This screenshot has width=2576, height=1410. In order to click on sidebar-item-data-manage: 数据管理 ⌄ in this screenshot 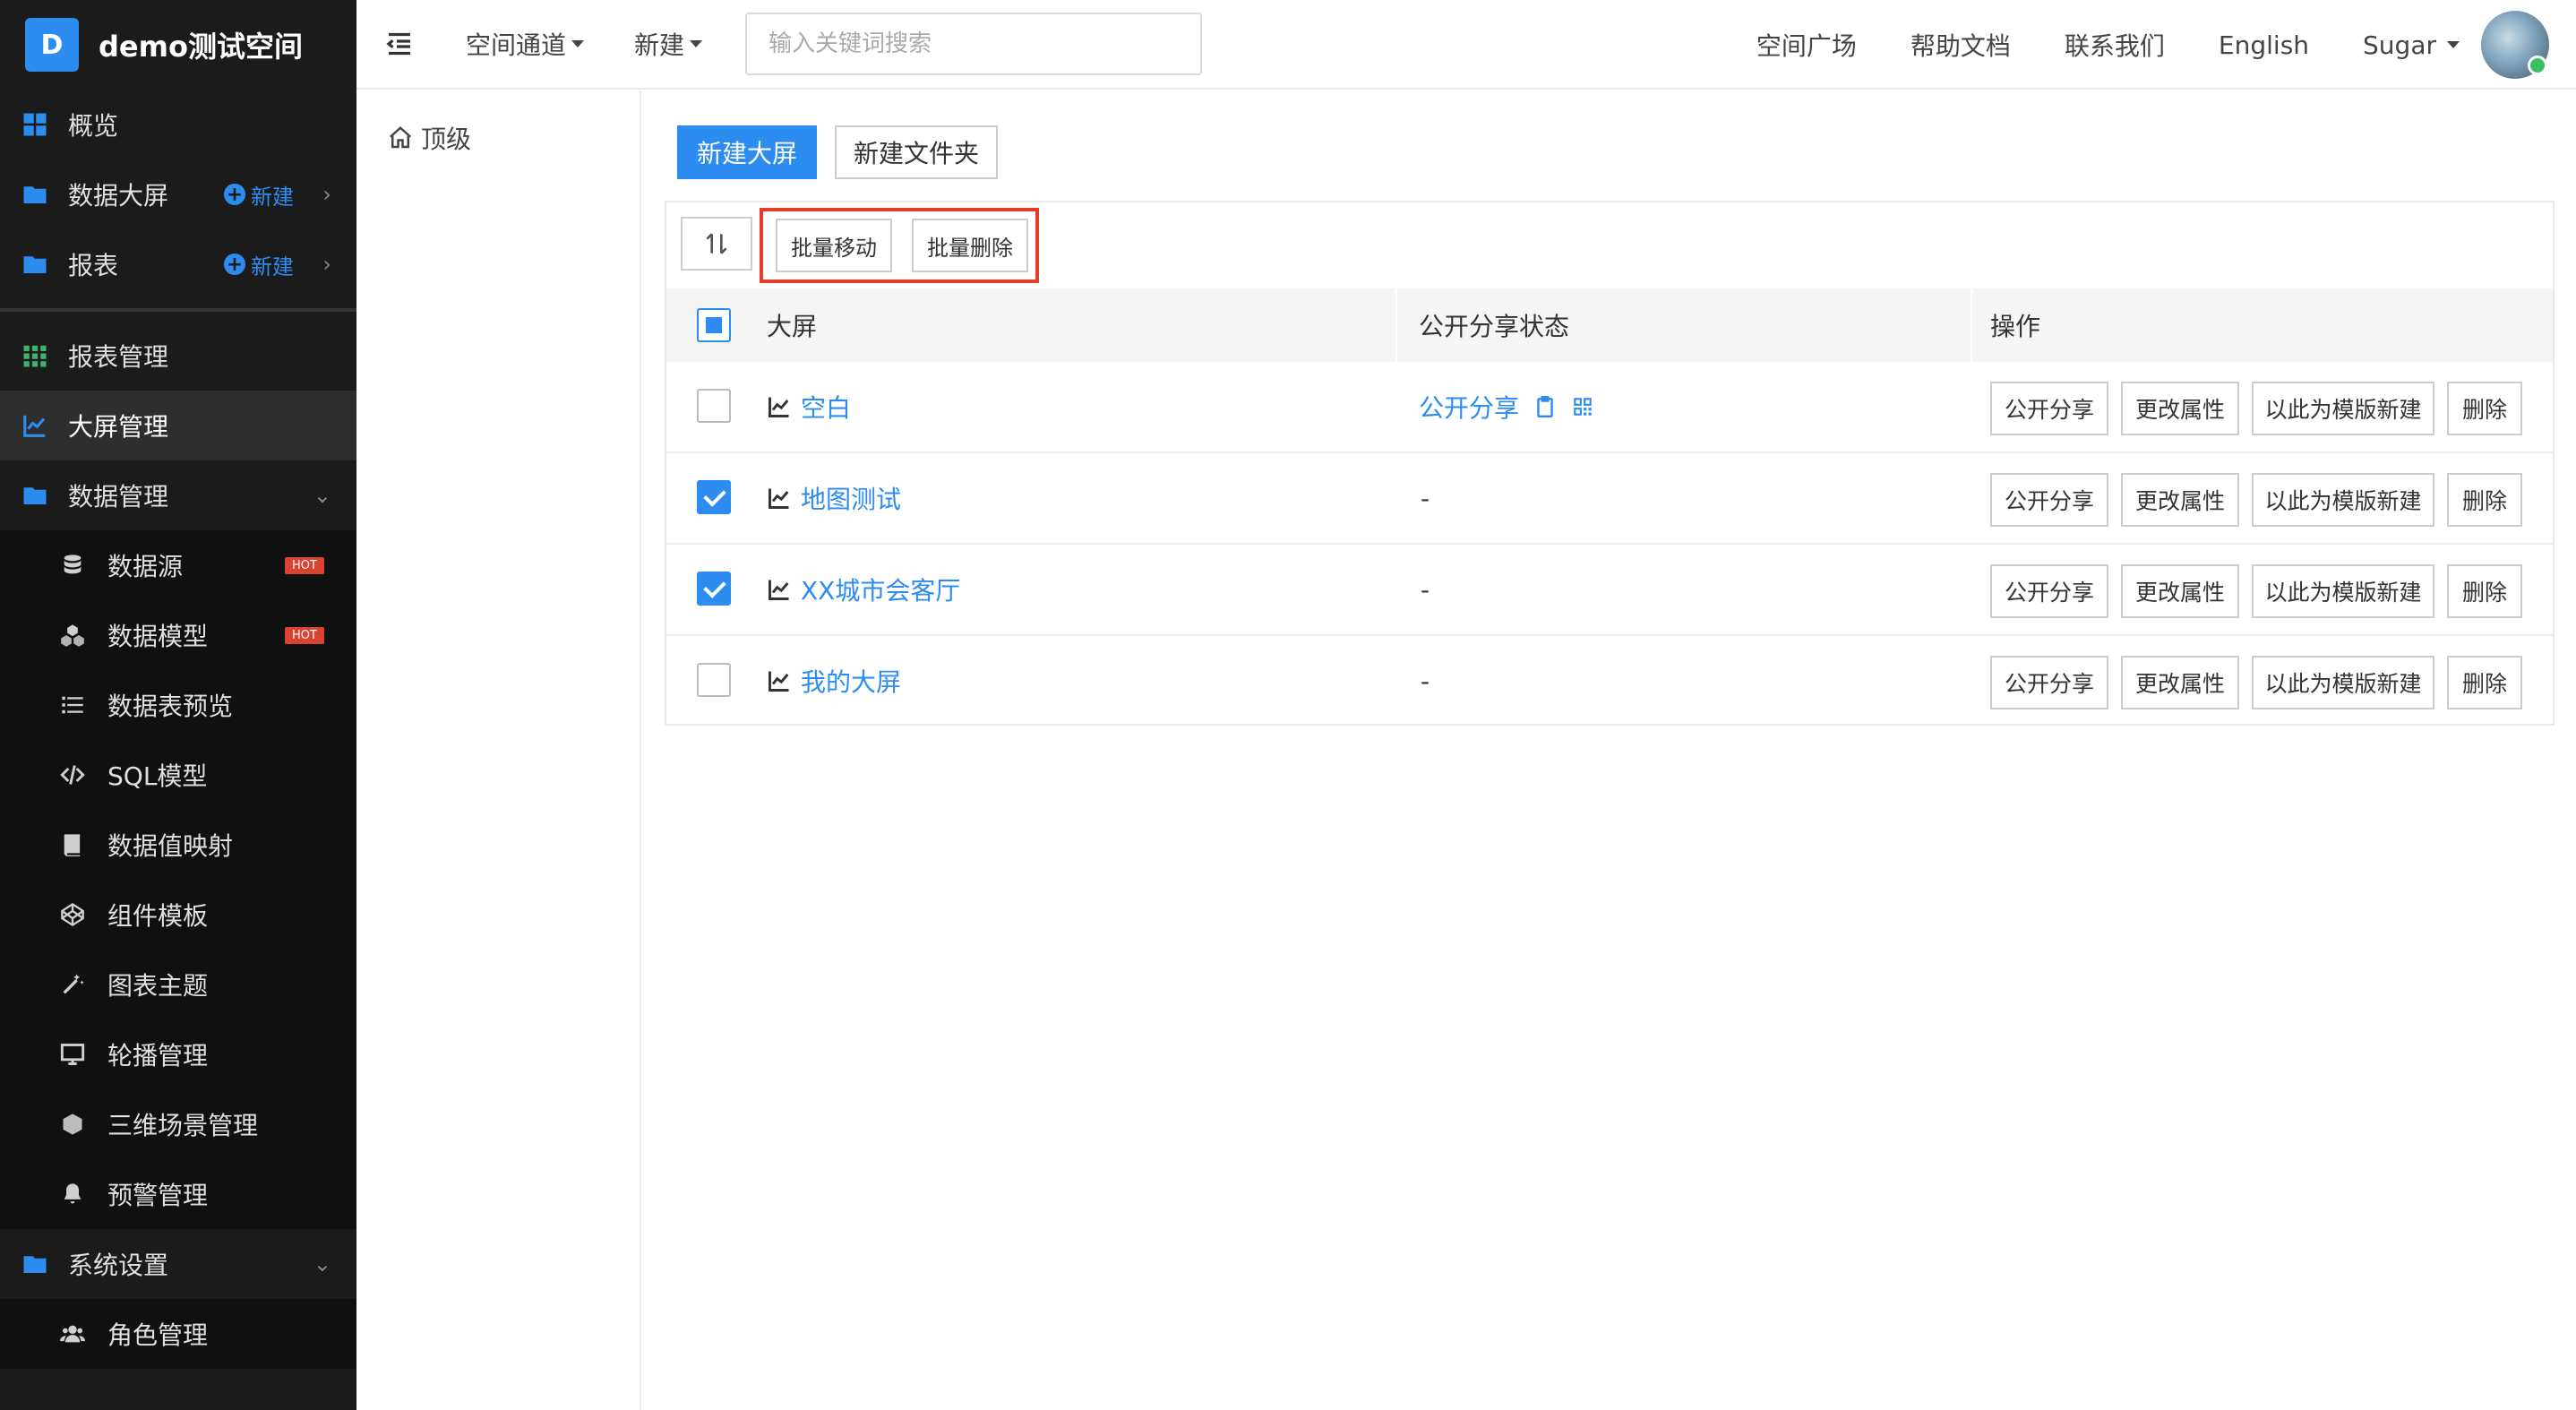, I will do `click(178, 495)`.